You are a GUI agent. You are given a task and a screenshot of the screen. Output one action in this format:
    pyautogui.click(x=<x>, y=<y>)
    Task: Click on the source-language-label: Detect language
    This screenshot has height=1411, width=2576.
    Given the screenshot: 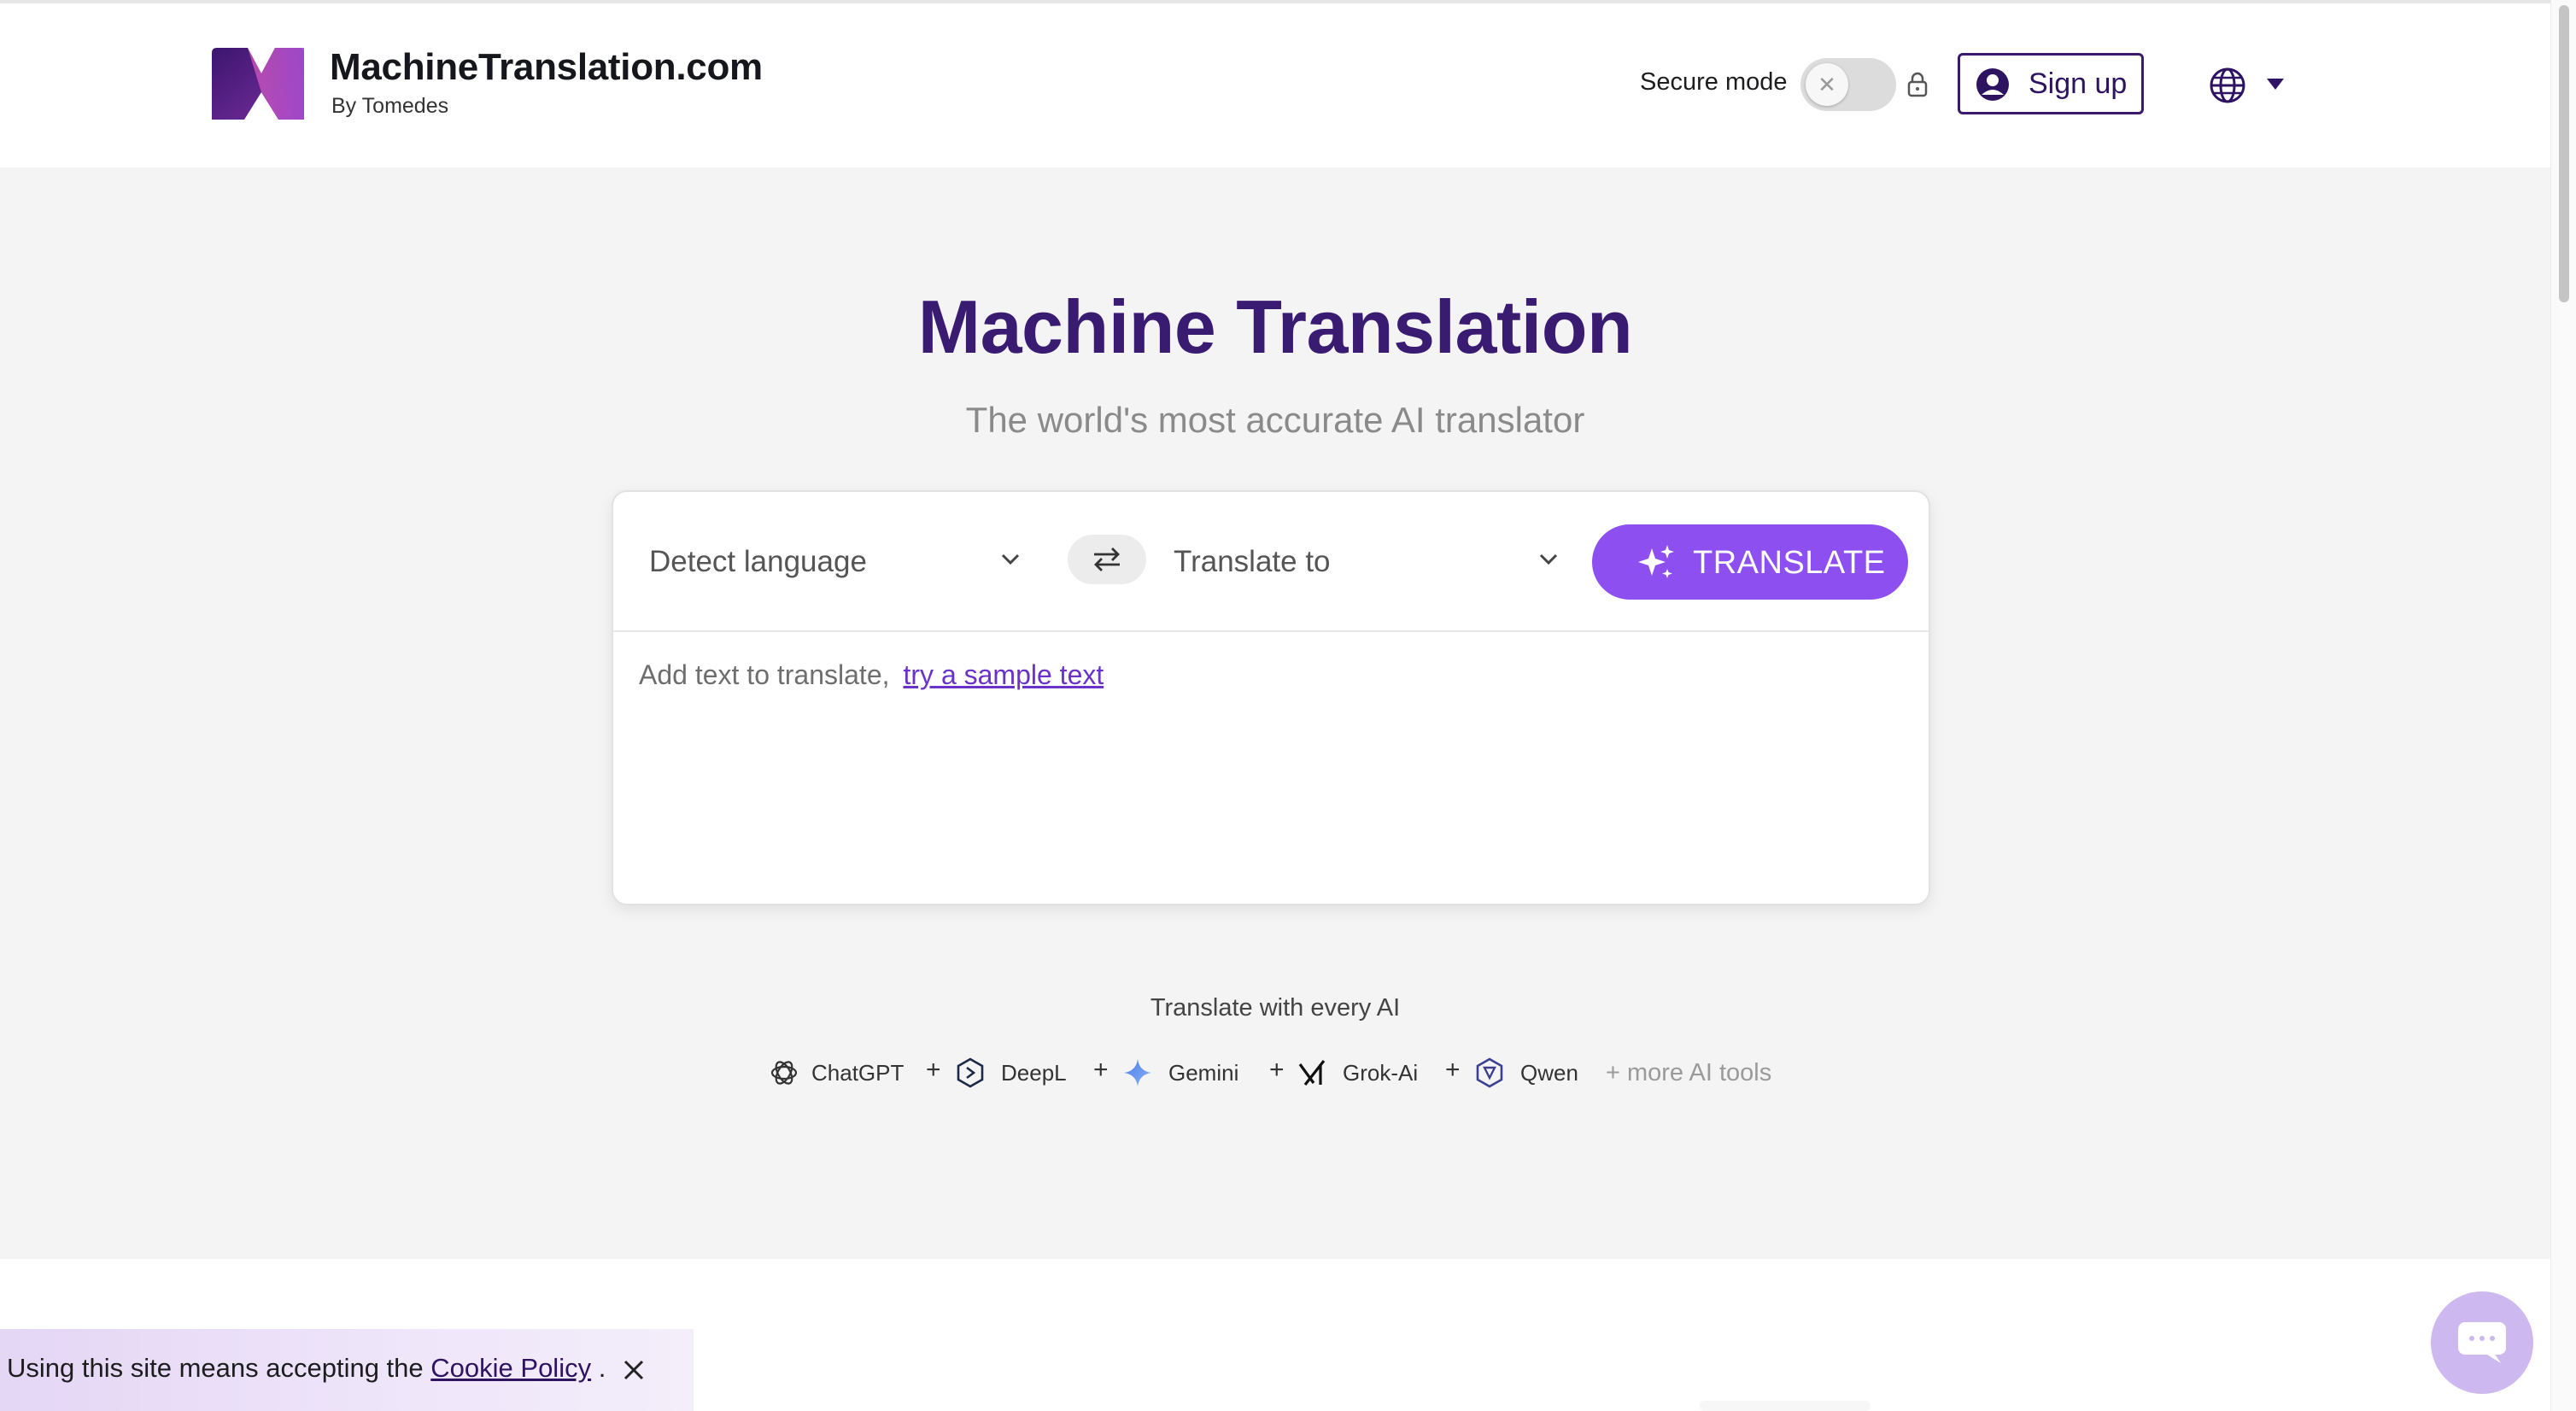 What is the action you would take?
    pyautogui.click(x=758, y=561)
    